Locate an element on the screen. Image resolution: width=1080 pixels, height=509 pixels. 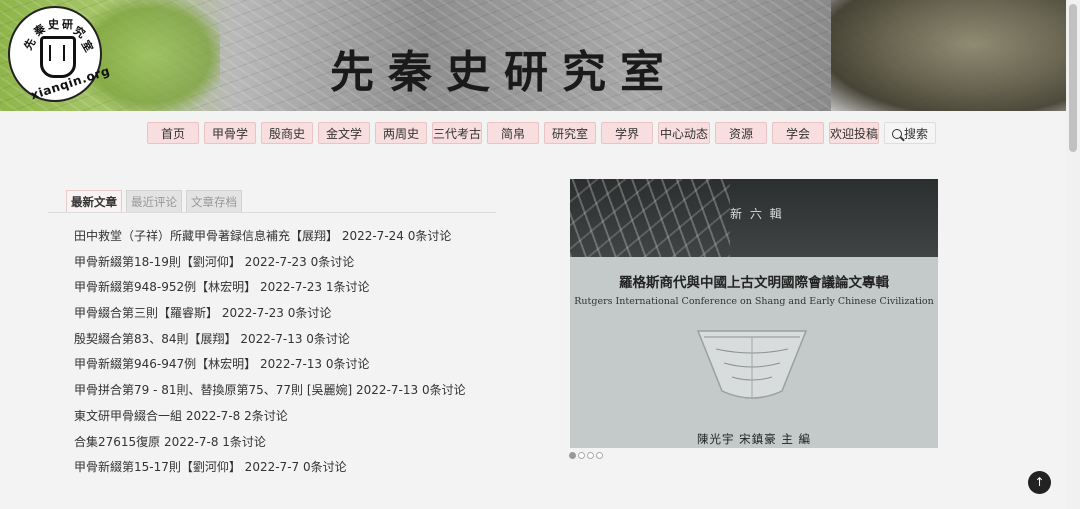
nav-item-submissions: 欢迎投稿 is located at coordinates (854, 133).